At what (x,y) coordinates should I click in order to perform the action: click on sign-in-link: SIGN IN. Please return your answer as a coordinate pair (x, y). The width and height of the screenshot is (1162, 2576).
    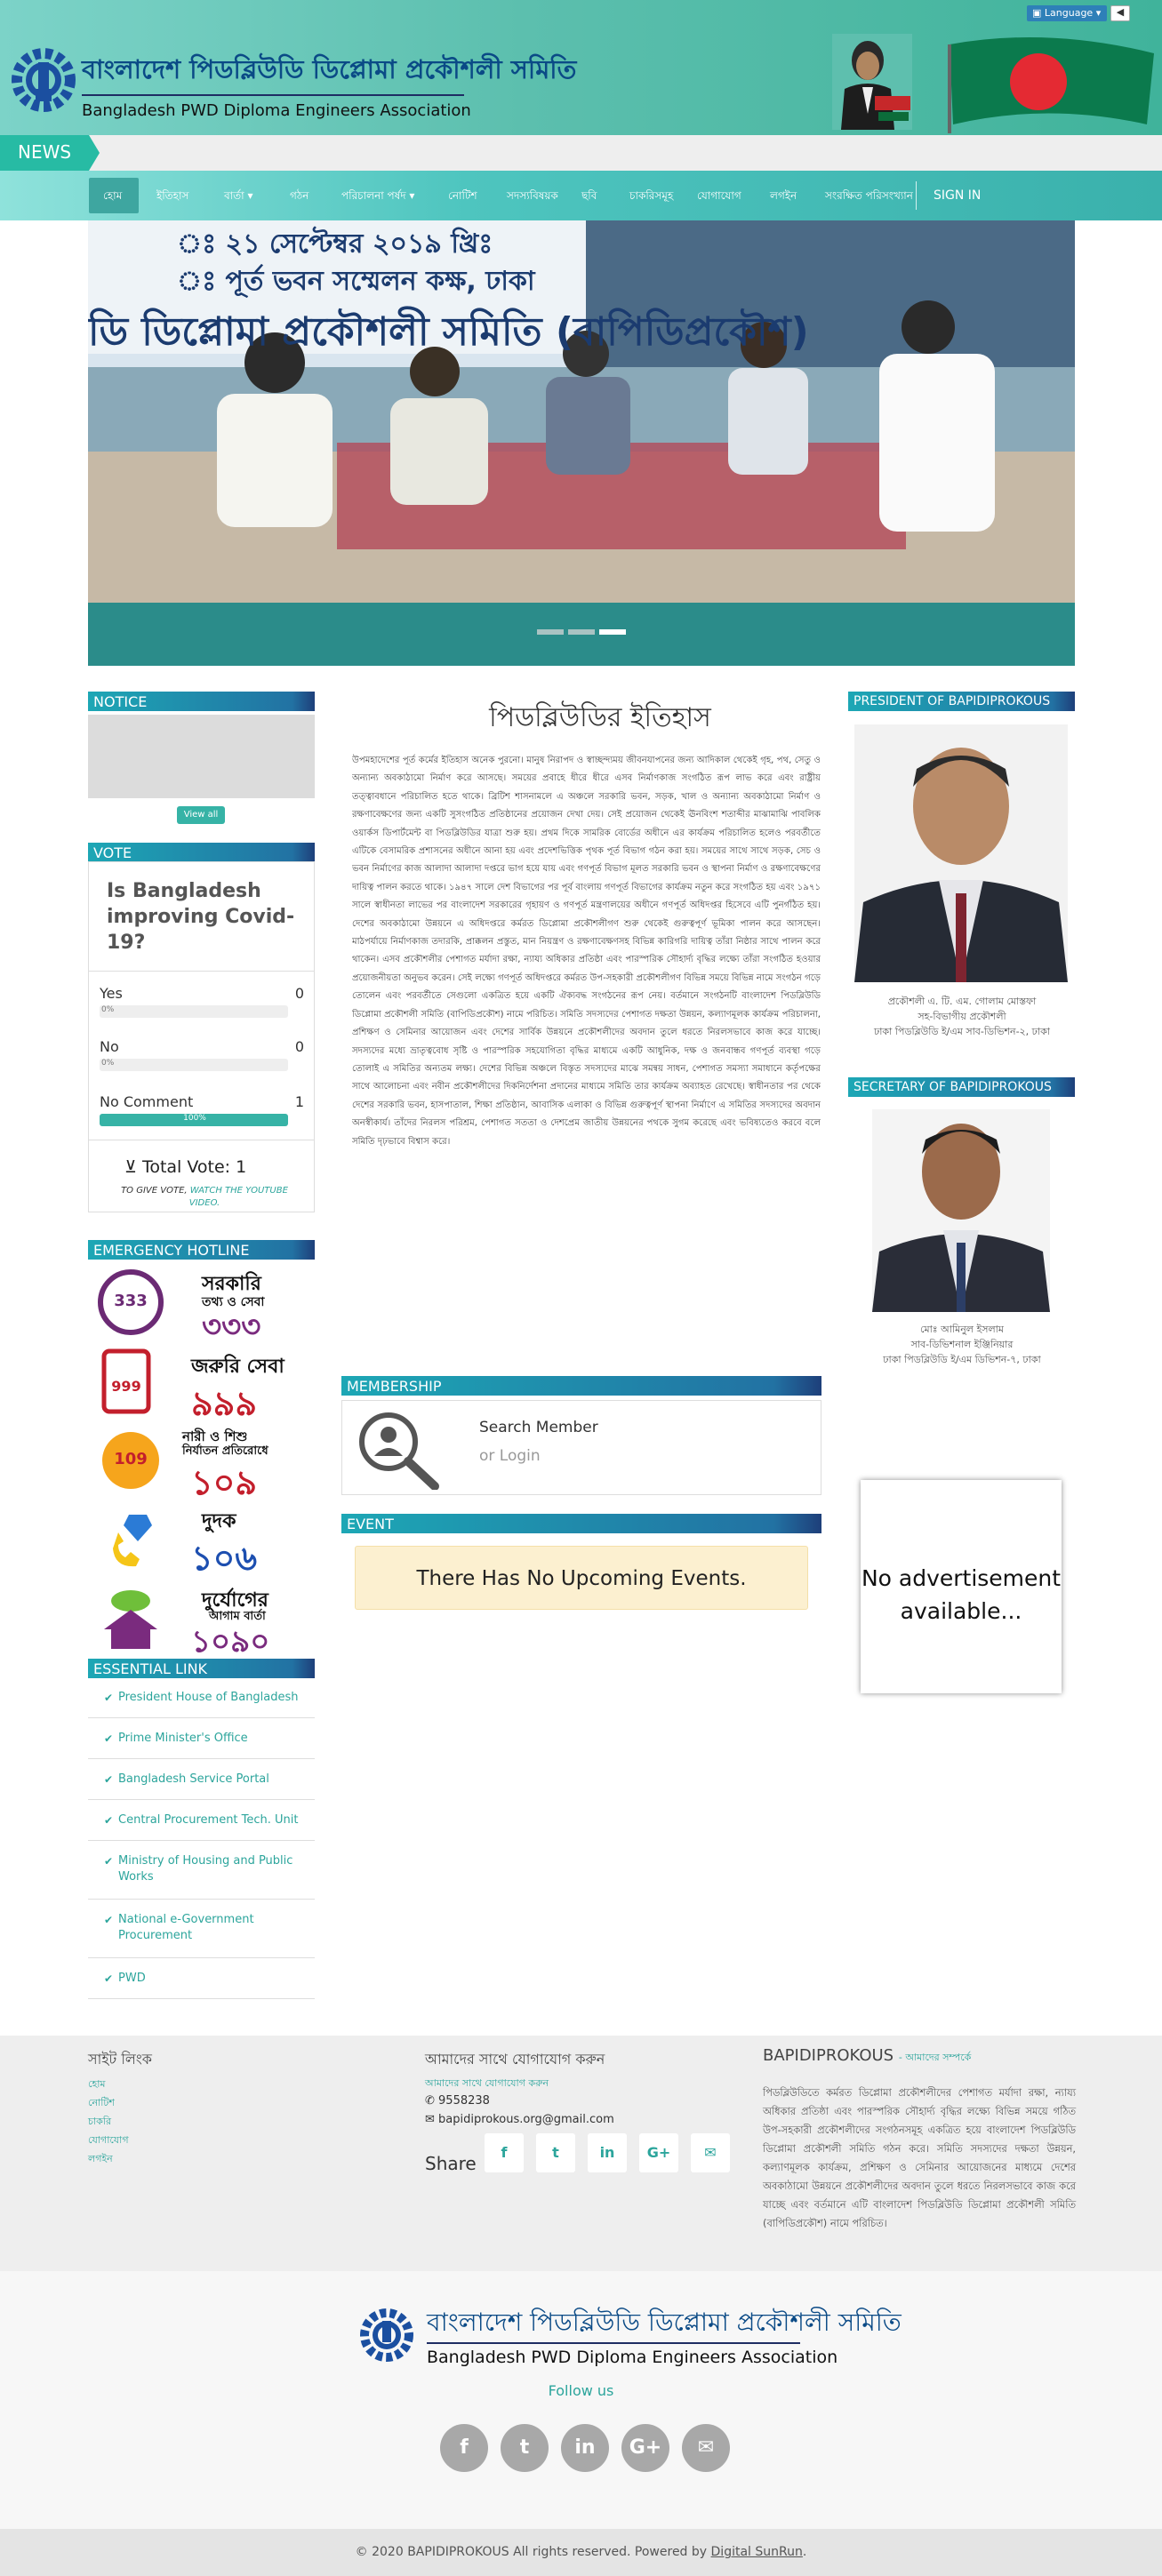
    Looking at the image, I should click on (957, 195).